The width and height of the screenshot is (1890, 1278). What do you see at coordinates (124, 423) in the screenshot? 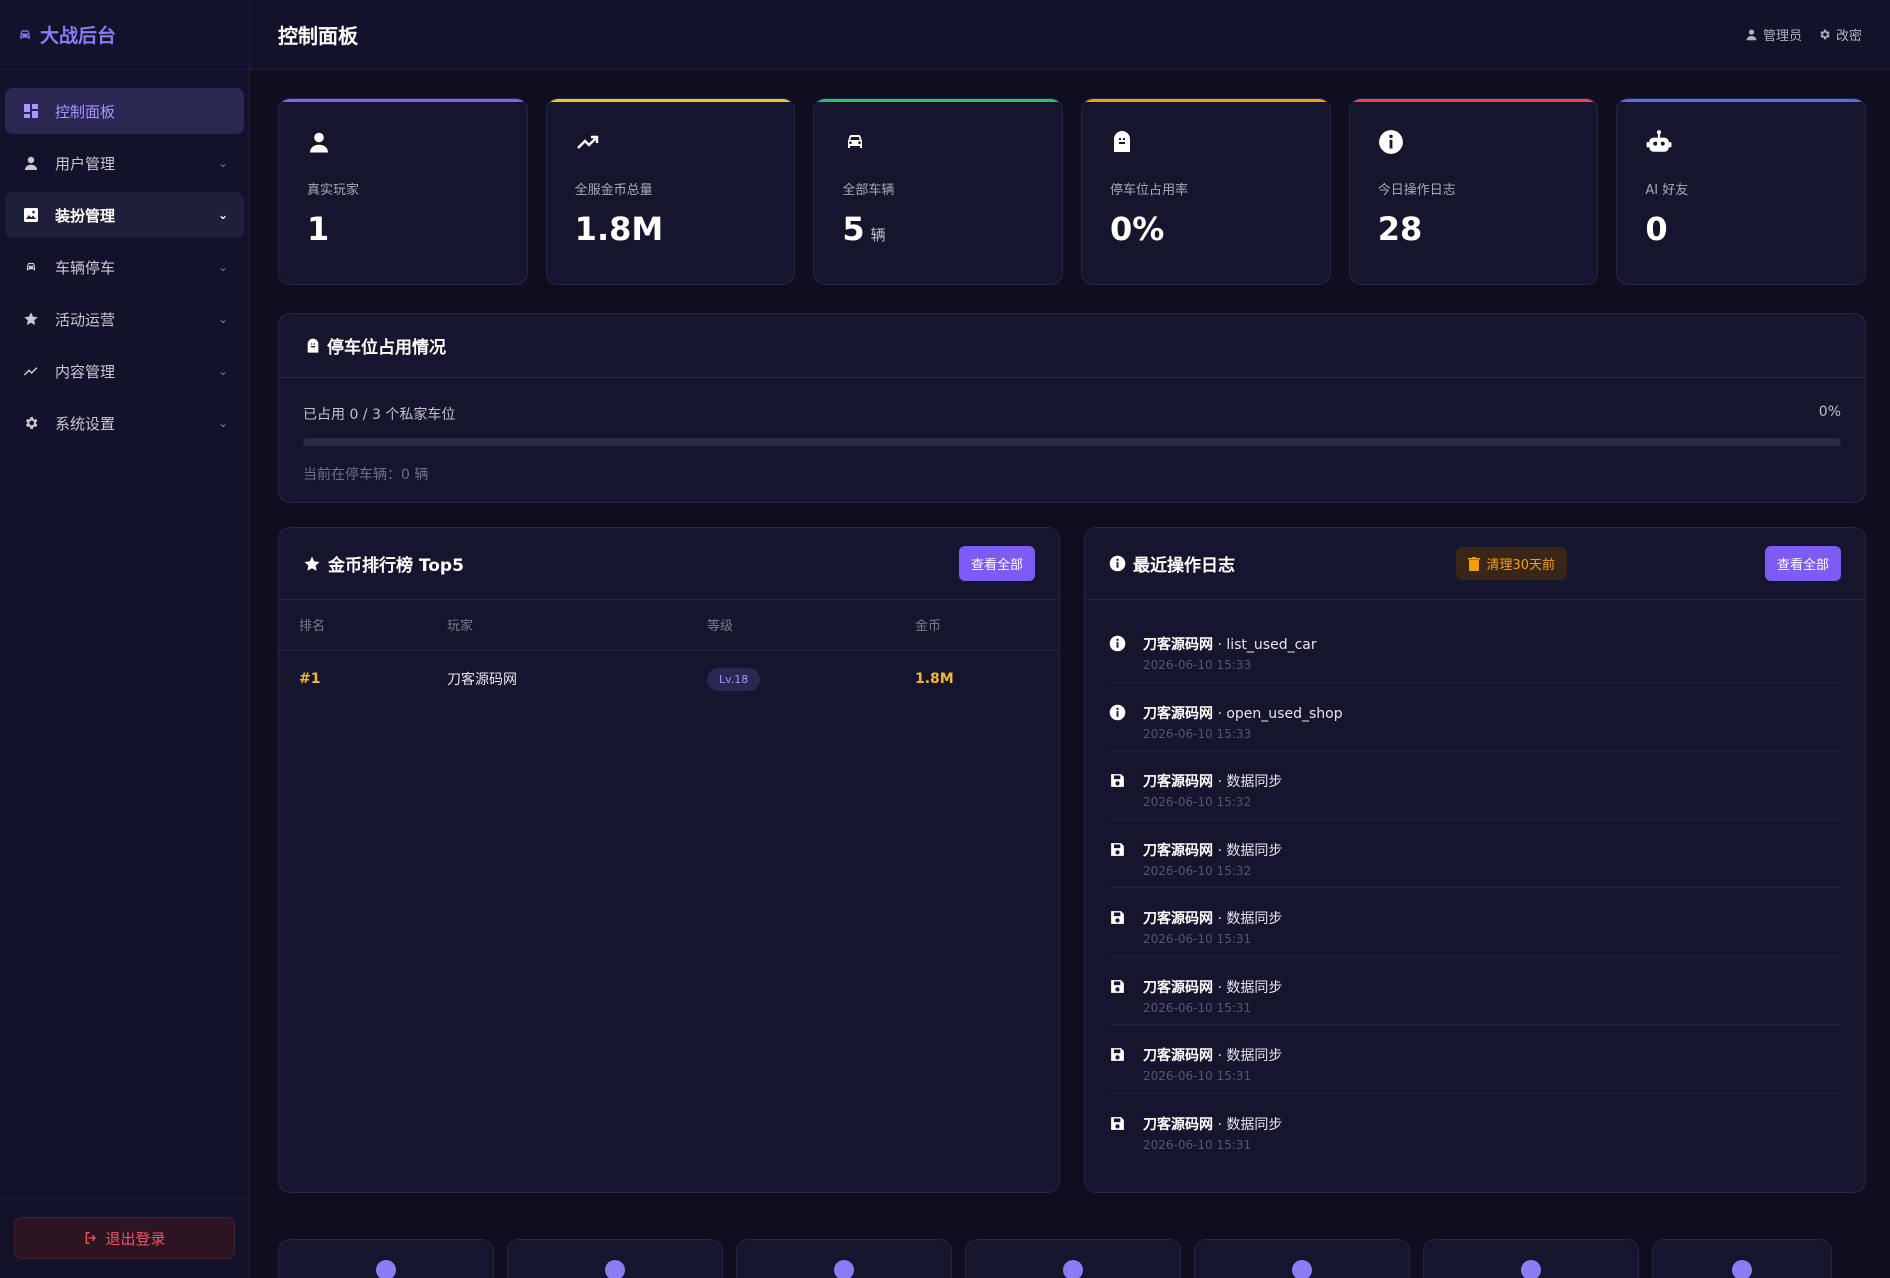
I see `sidebar-item-settings: 系统设置 ⌄` at bounding box center [124, 423].